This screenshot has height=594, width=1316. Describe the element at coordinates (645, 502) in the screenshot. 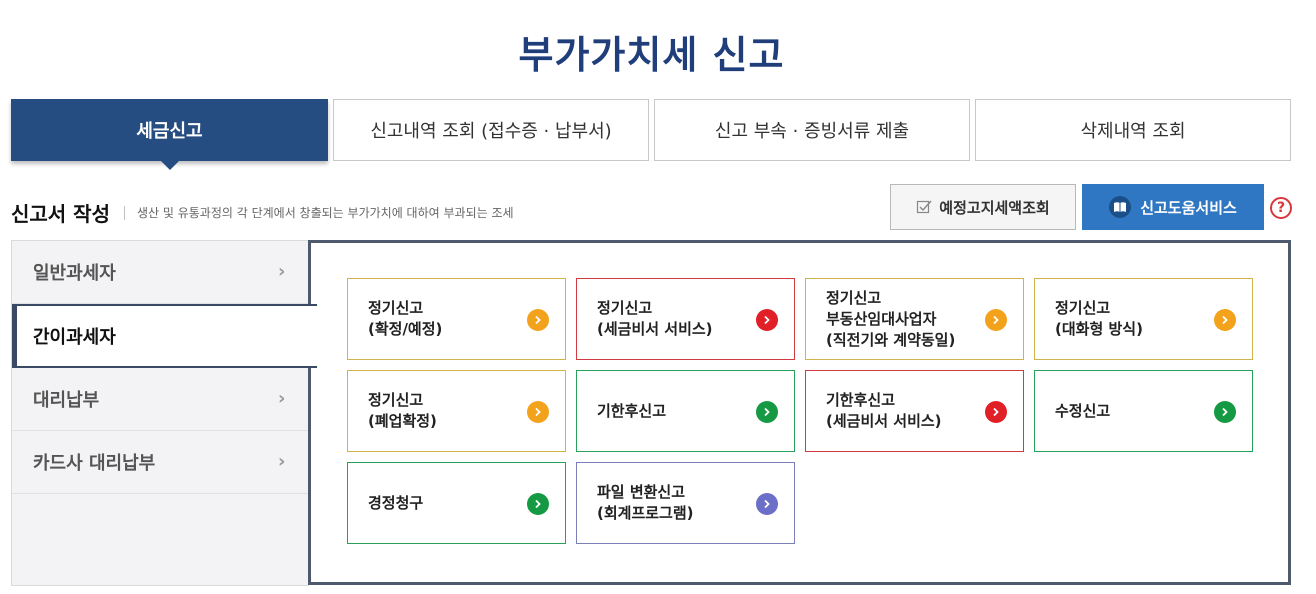

I see `card-label: 파일 변환신고 (회계프로그램)` at that location.